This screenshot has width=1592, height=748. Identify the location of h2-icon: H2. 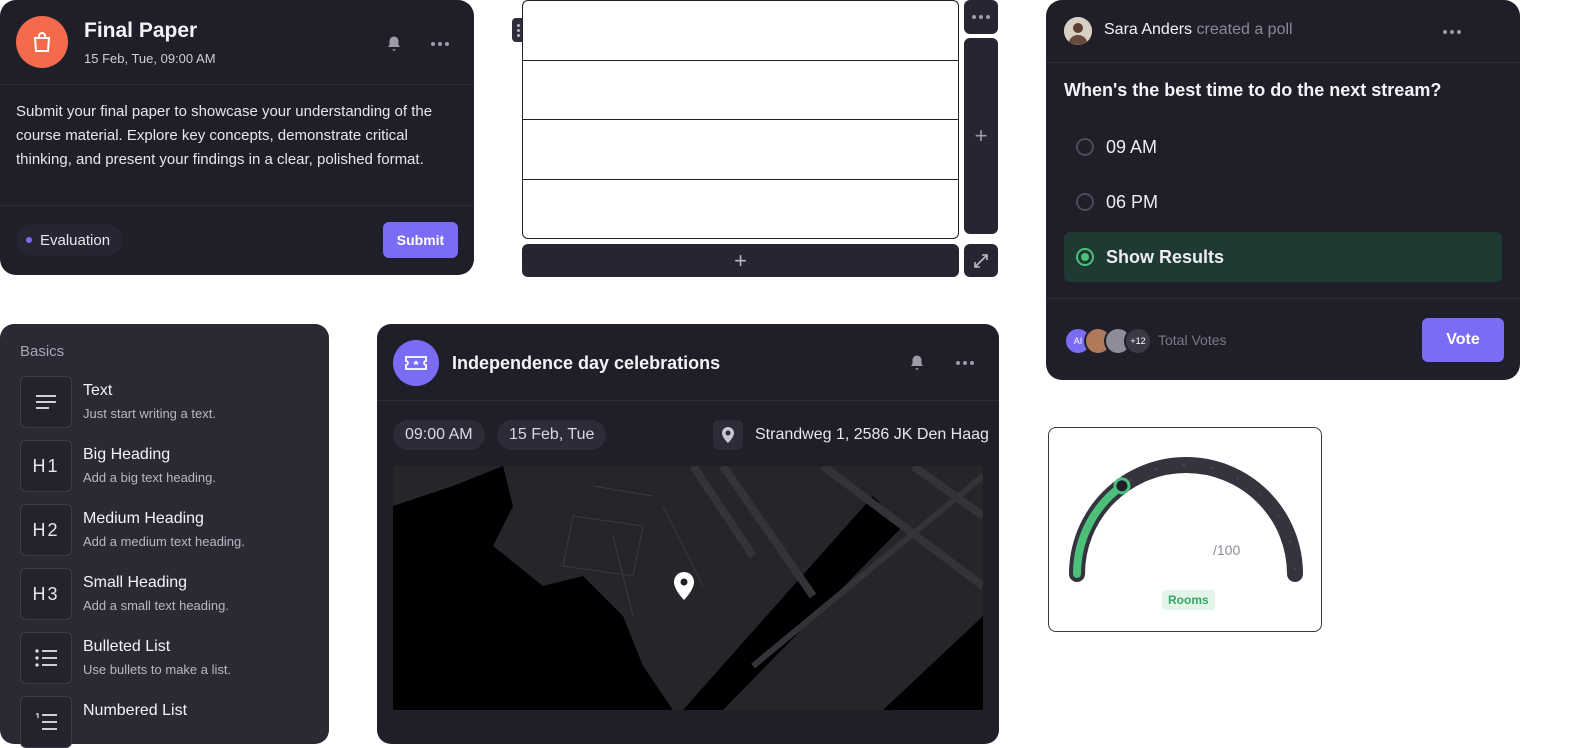
(46, 530).